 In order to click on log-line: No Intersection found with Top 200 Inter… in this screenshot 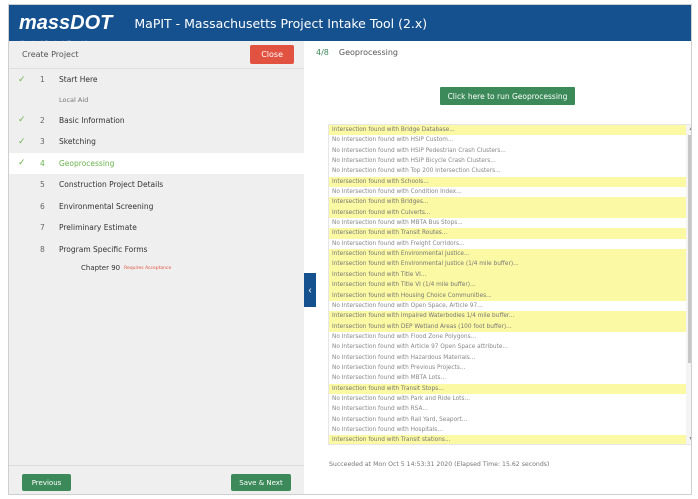, I will do `click(416, 171)`.